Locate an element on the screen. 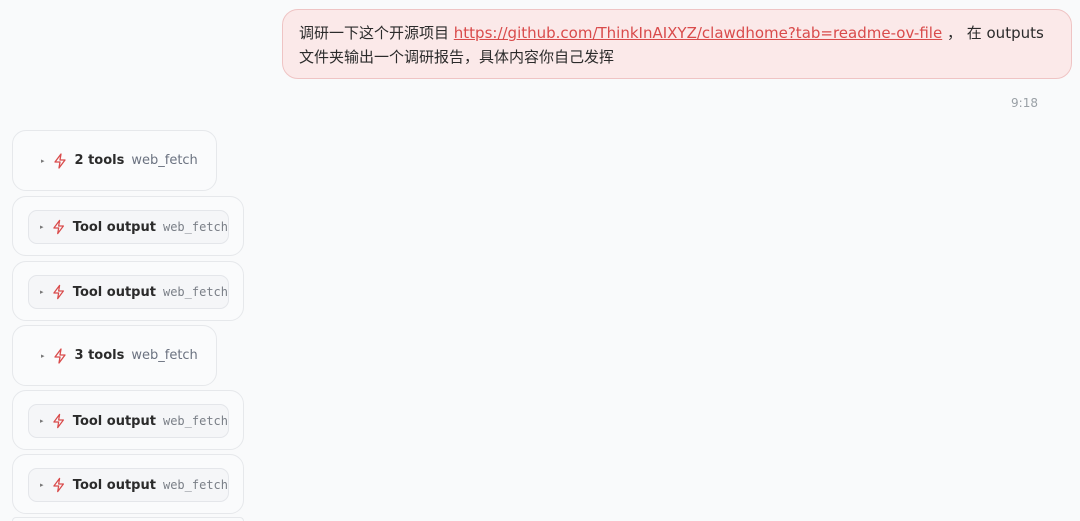 The height and width of the screenshot is (521, 1080). tool-group-header: ▸ 3 tools web_fetch is located at coordinates (119, 355).